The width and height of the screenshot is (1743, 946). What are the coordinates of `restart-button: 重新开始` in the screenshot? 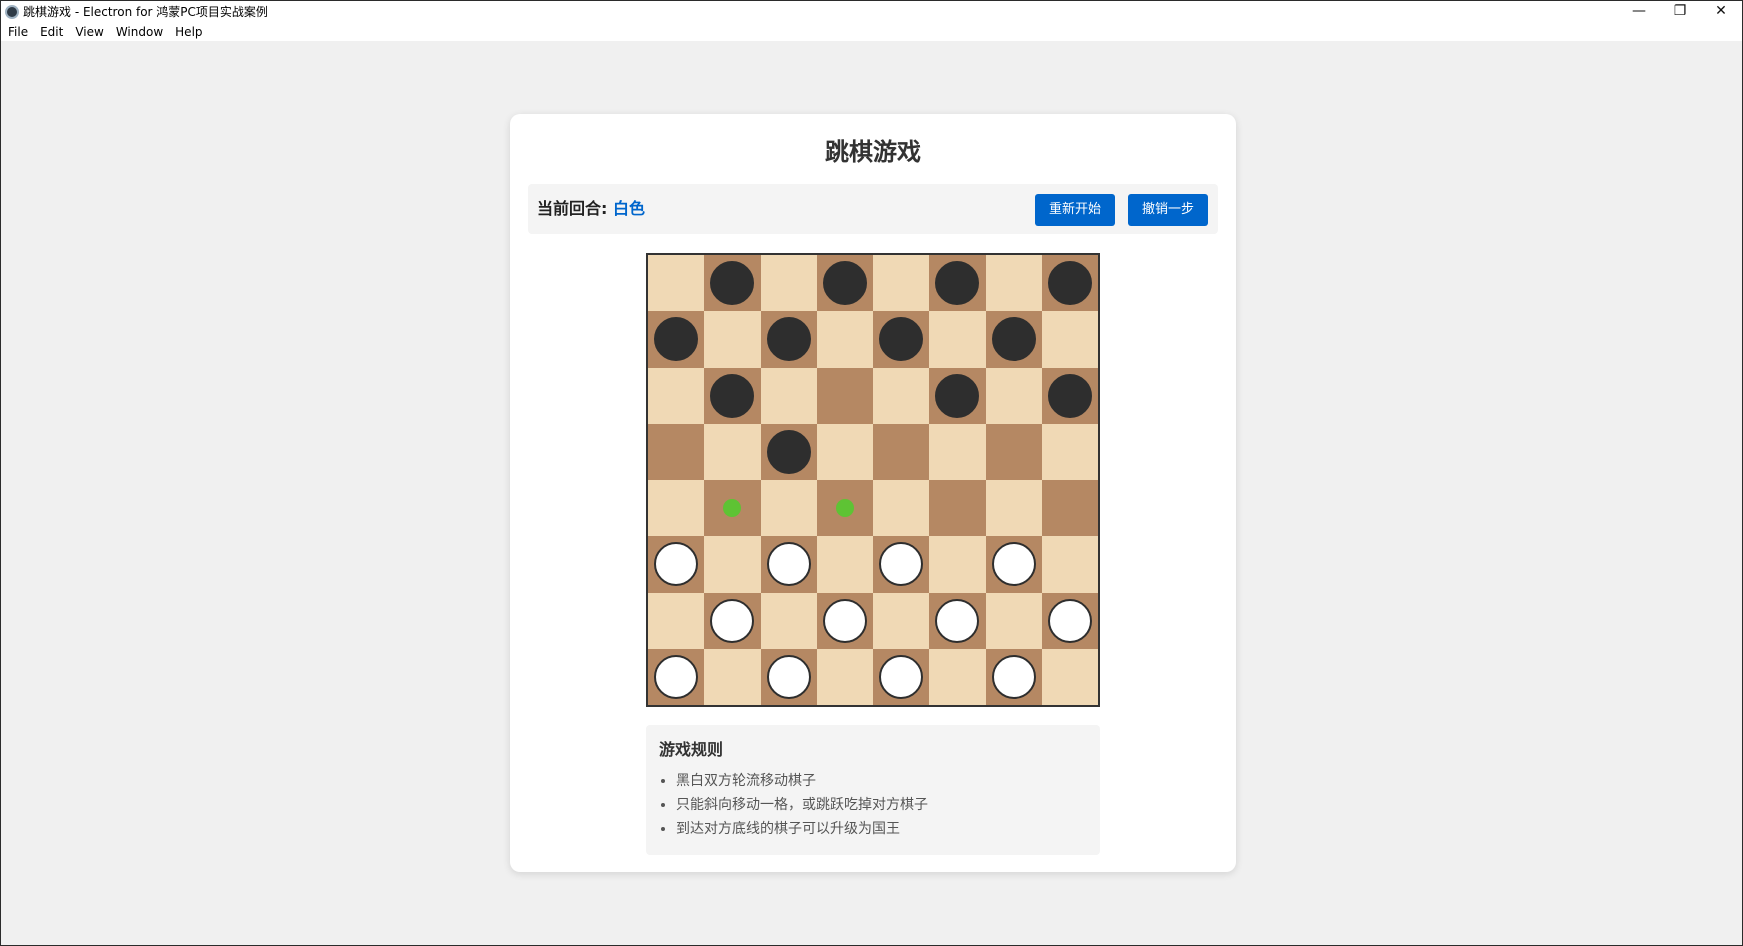 It's located at (1075, 210).